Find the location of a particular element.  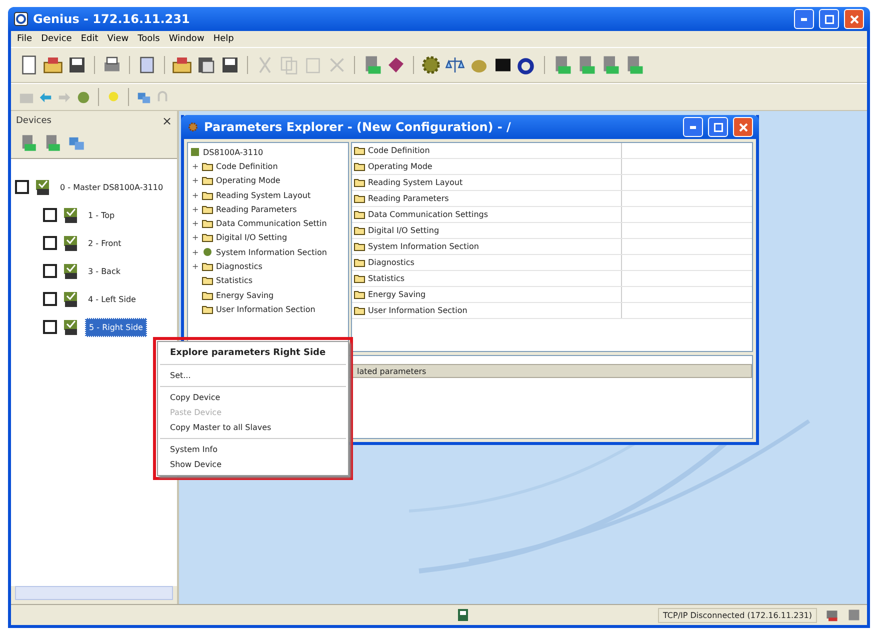

menu-item: Help is located at coordinates (223, 39).